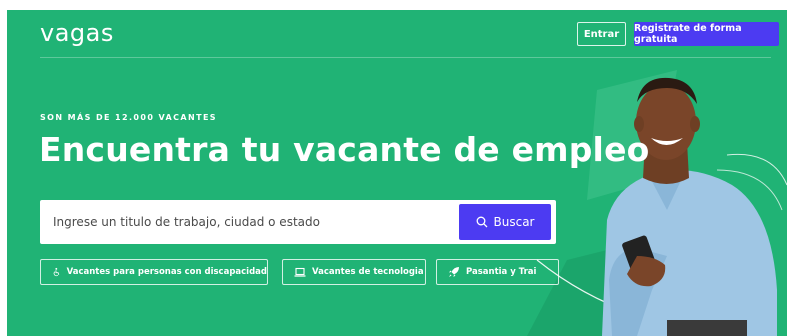 The image size is (787, 336). Describe the element at coordinates (454, 272) in the screenshot. I see `rocket-icon` at that location.